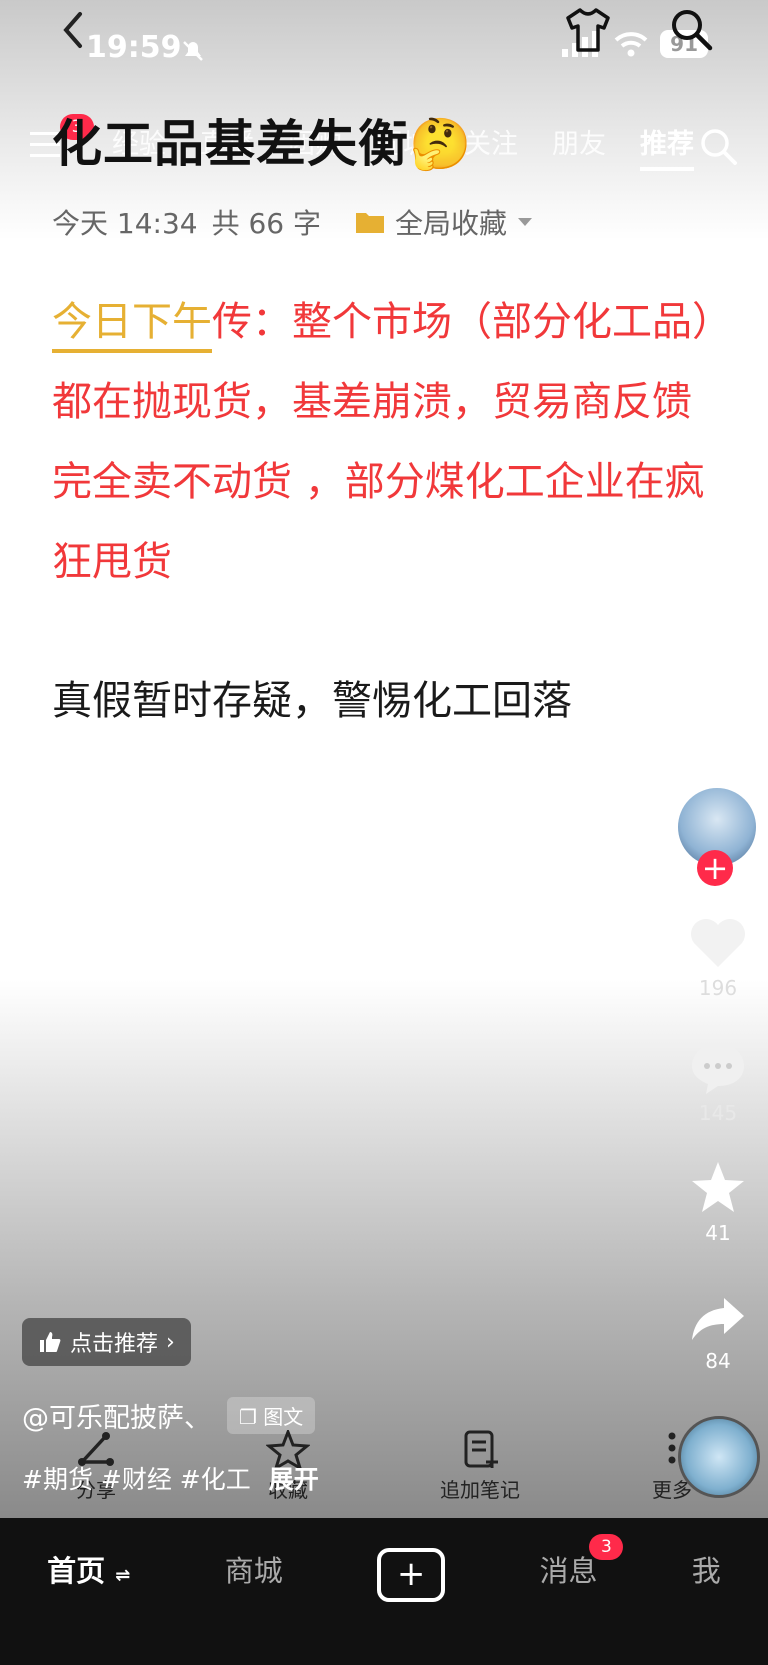 Image resolution: width=768 pixels, height=1665 pixels. I want to click on share-rail-button: 84, so click(718, 1333).